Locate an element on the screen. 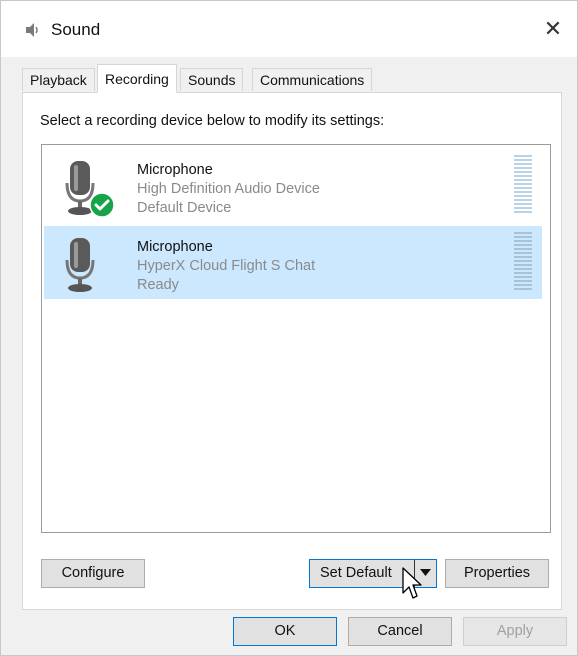 The height and width of the screenshot is (656, 578). configure-button: Configure is located at coordinates (93, 573).